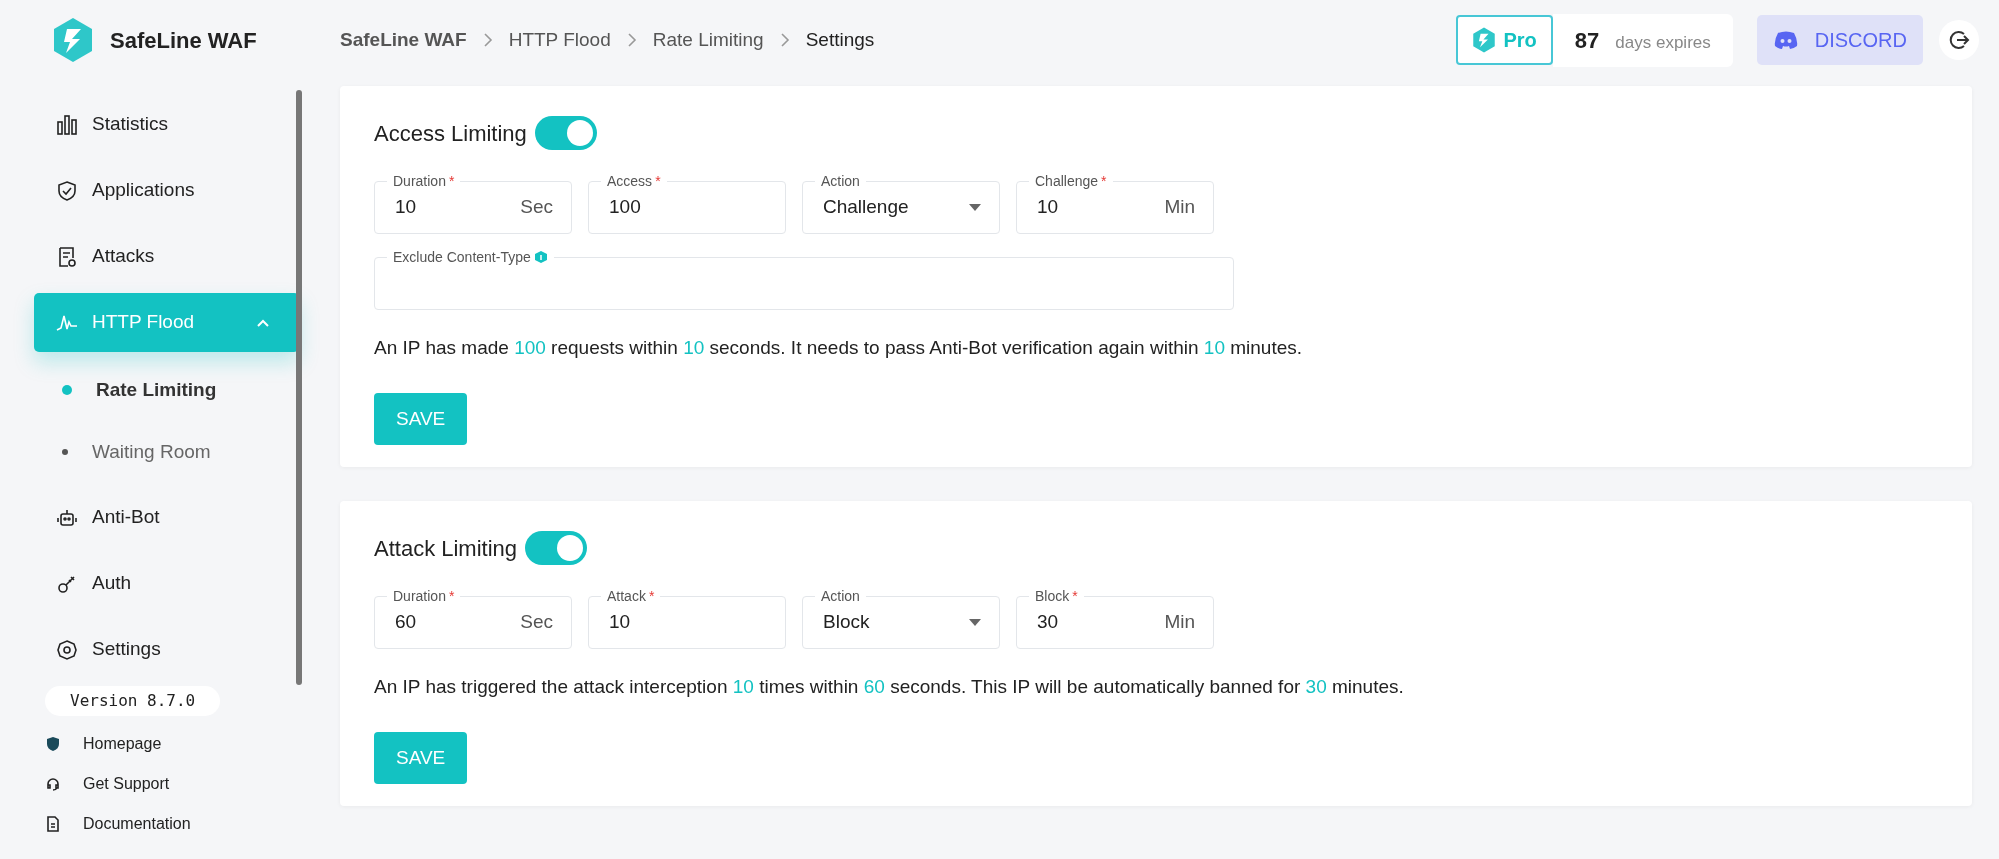  What do you see at coordinates (1115, 619) in the screenshot?
I see `input-field: Block * 30 Min` at bounding box center [1115, 619].